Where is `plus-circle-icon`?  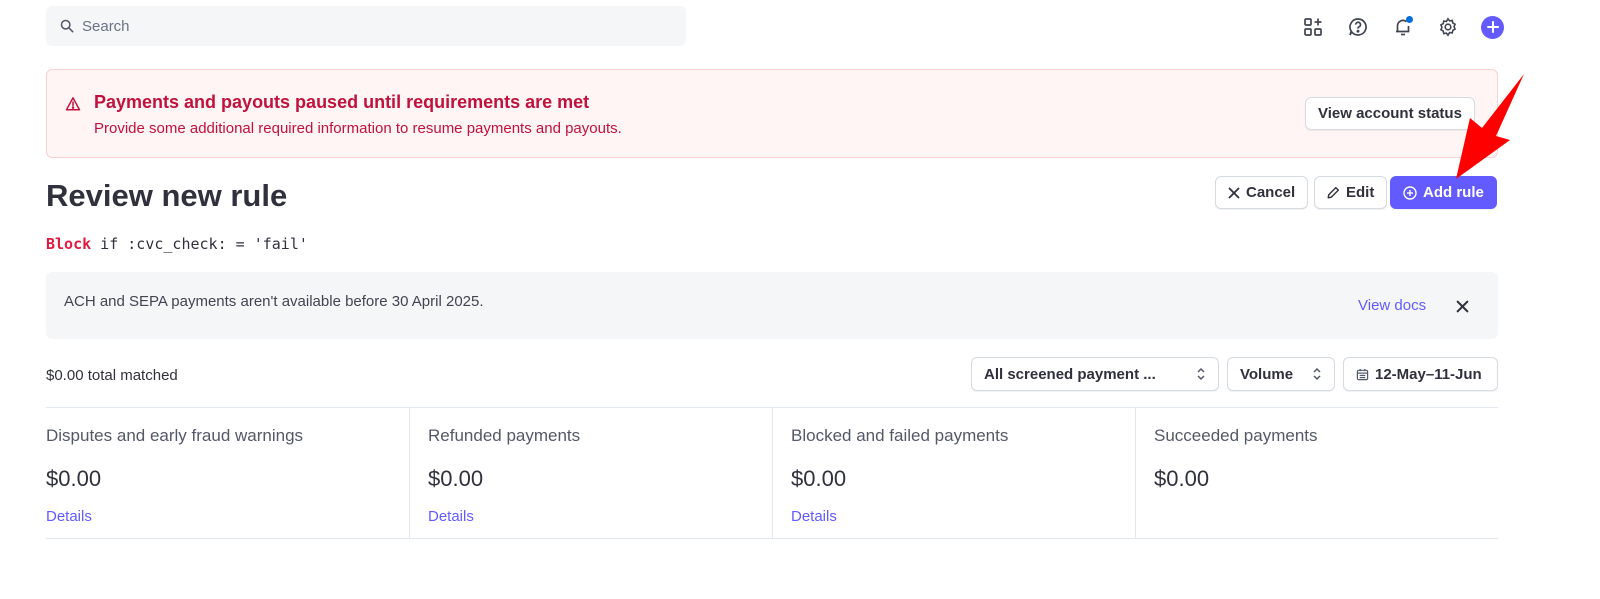 plus-circle-icon is located at coordinates (1410, 192).